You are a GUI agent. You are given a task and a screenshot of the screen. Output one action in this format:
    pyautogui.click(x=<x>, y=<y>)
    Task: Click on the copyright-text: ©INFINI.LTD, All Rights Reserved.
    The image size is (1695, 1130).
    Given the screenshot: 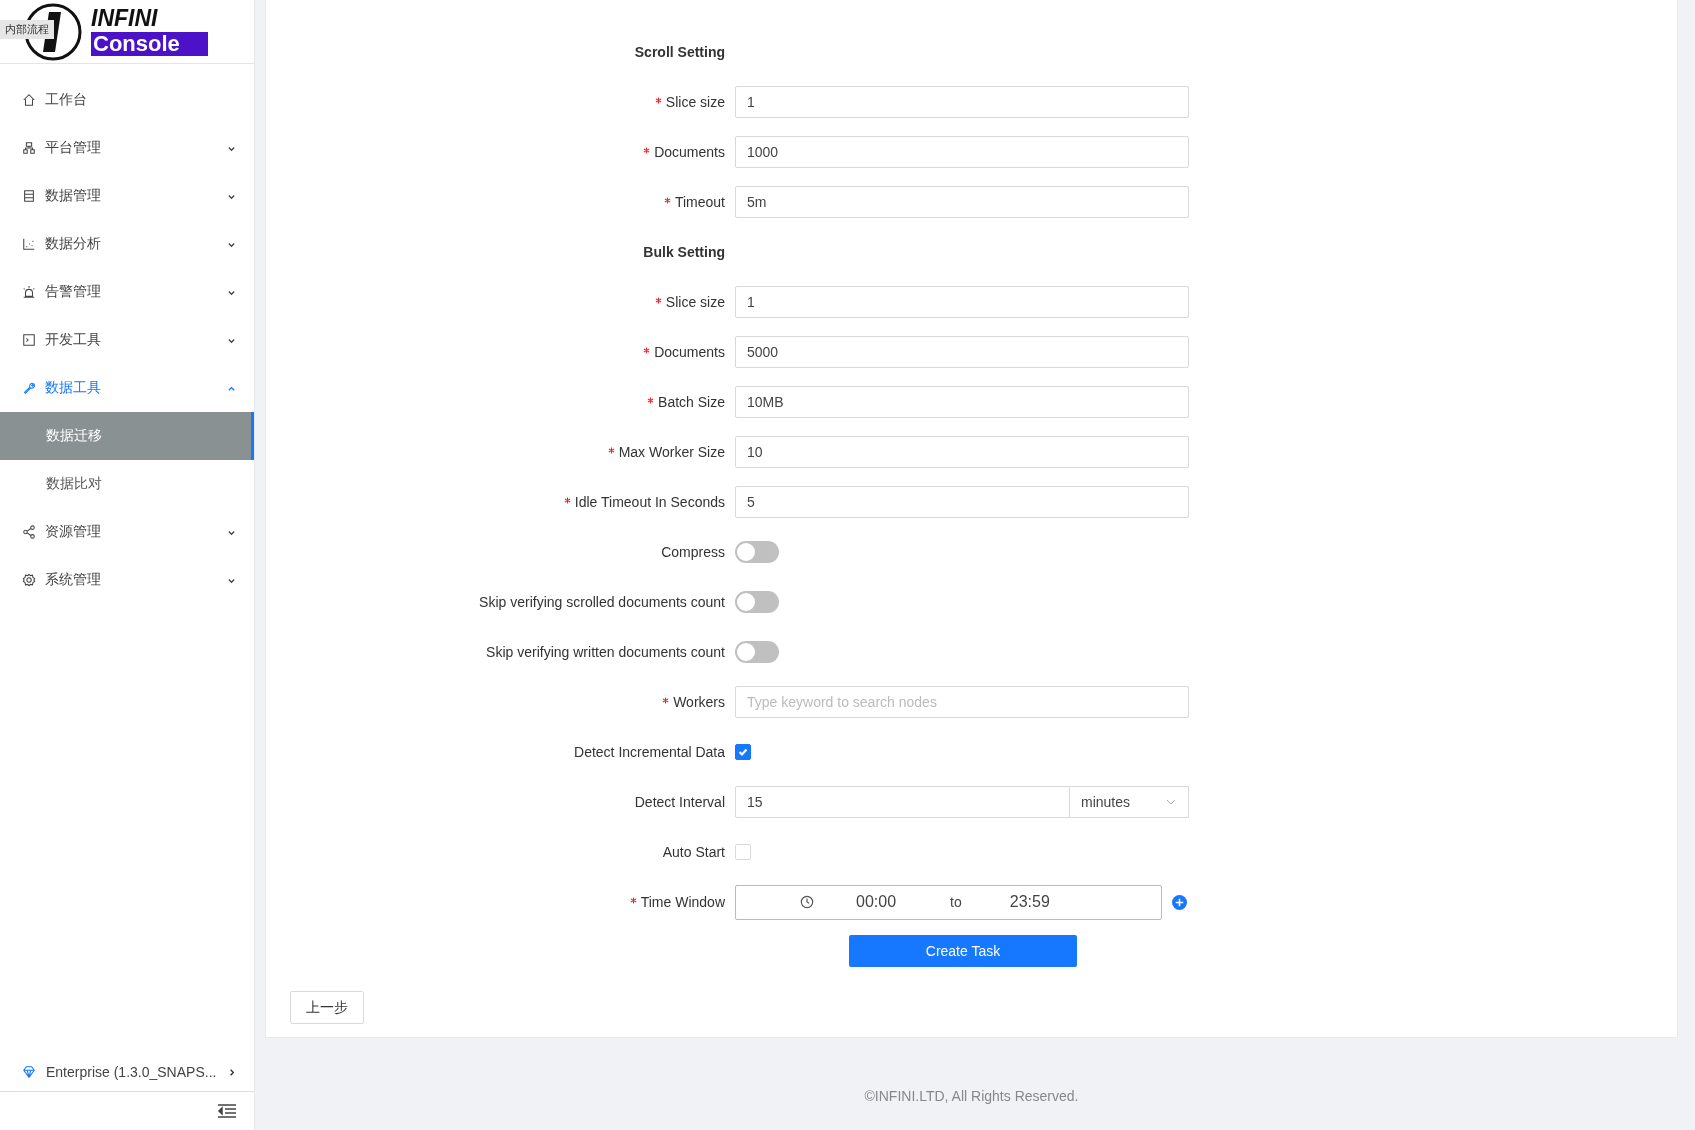 What is the action you would take?
    pyautogui.click(x=971, y=1096)
    